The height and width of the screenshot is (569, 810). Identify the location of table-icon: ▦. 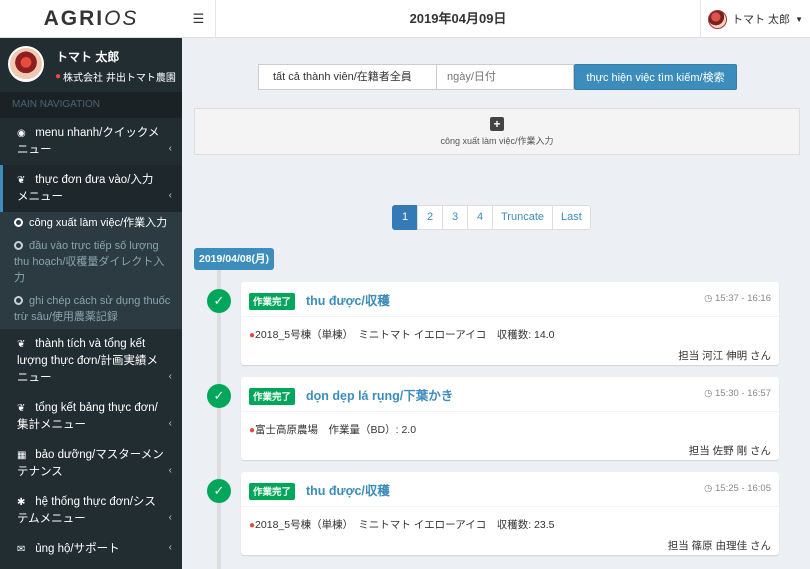
(22, 455).